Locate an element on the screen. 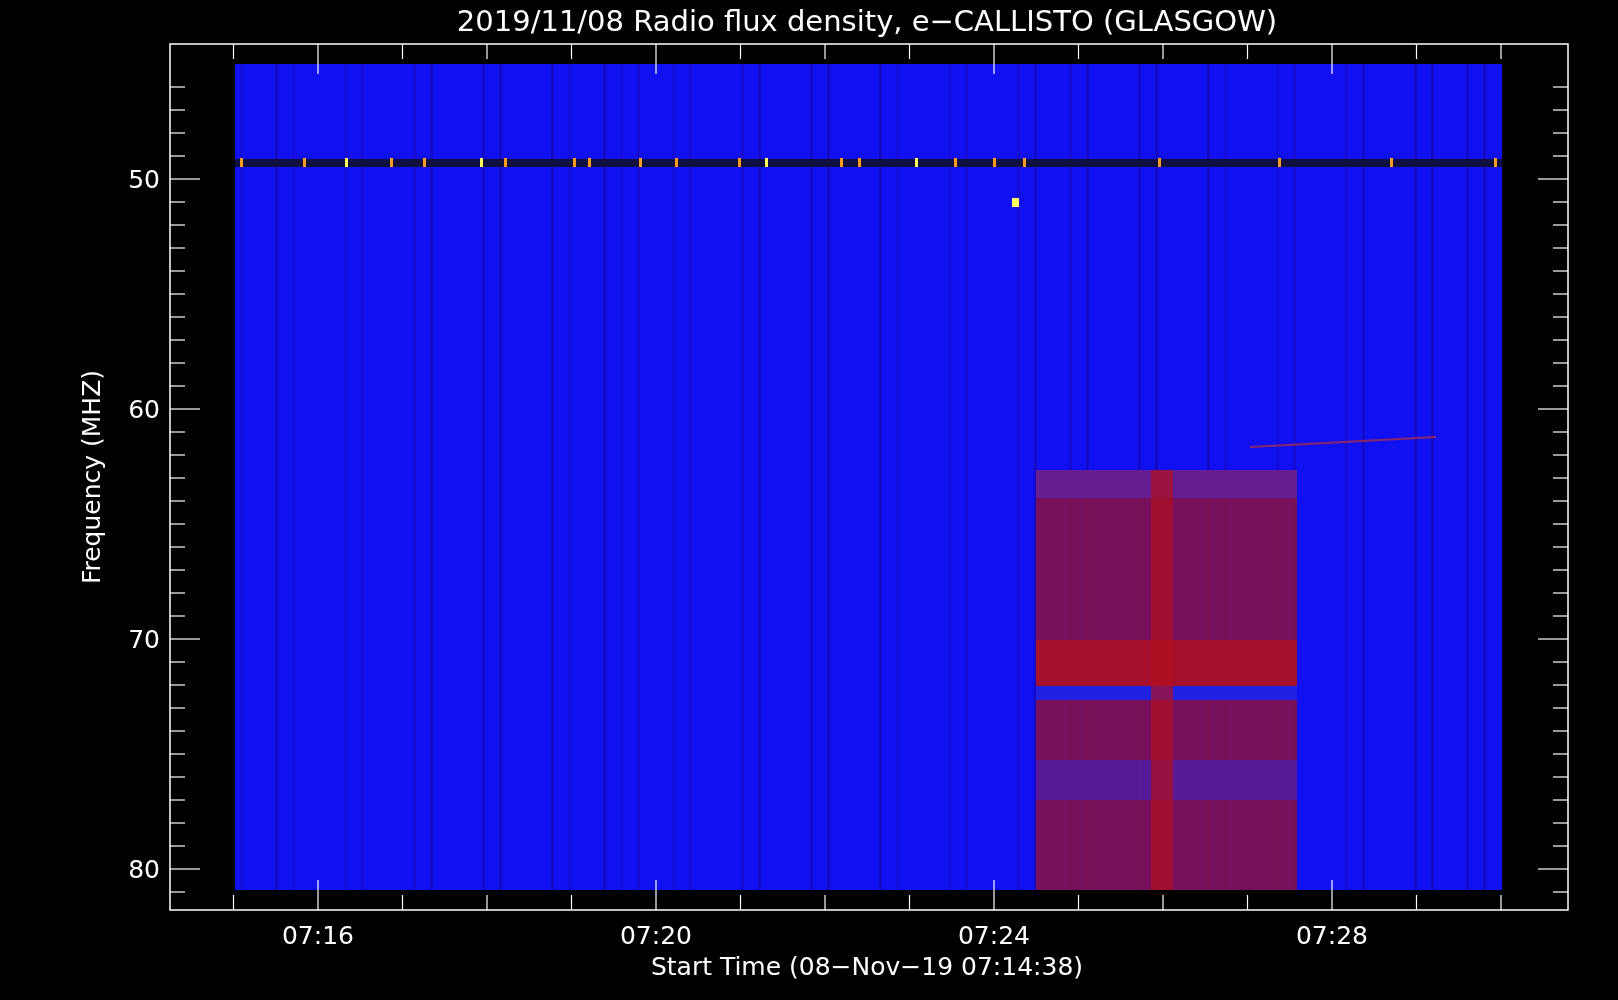 Image resolution: width=1618 pixels, height=1000 pixels. y-tick-label: 60 is located at coordinates (144, 409).